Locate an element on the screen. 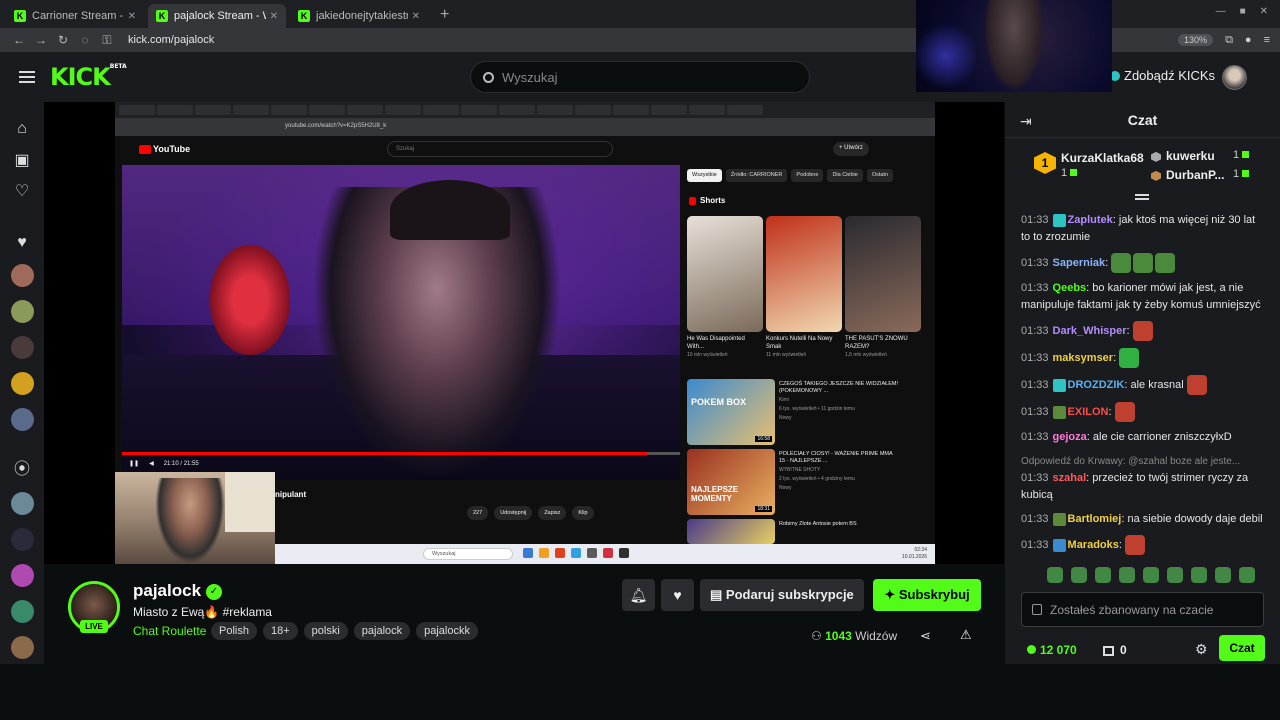 Image resolution: width=1280 pixels, height=720 pixels. short-thumbnail is located at coordinates (804, 274).